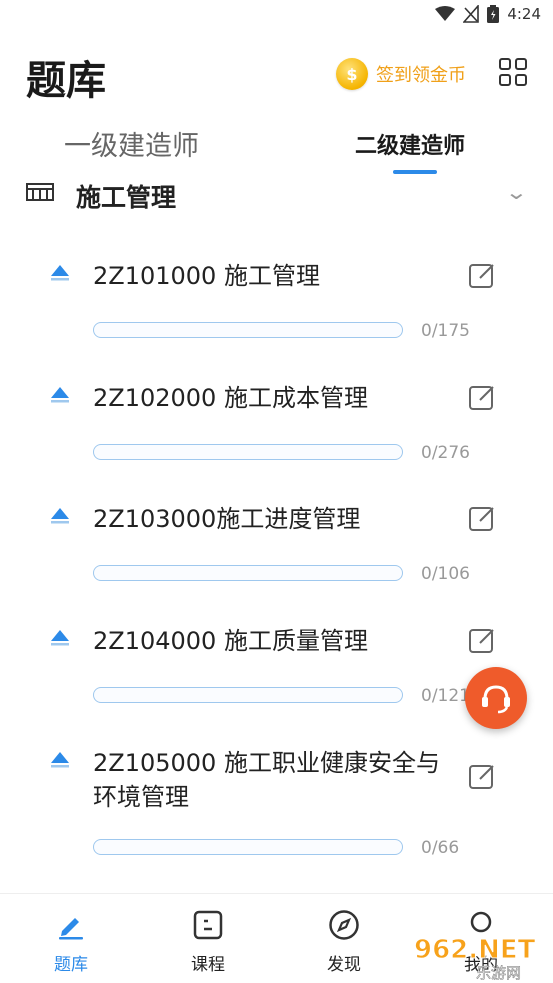 The height and width of the screenshot is (983, 553). Describe the element at coordinates (471, 14) in the screenshot. I see `signal-icon` at that location.